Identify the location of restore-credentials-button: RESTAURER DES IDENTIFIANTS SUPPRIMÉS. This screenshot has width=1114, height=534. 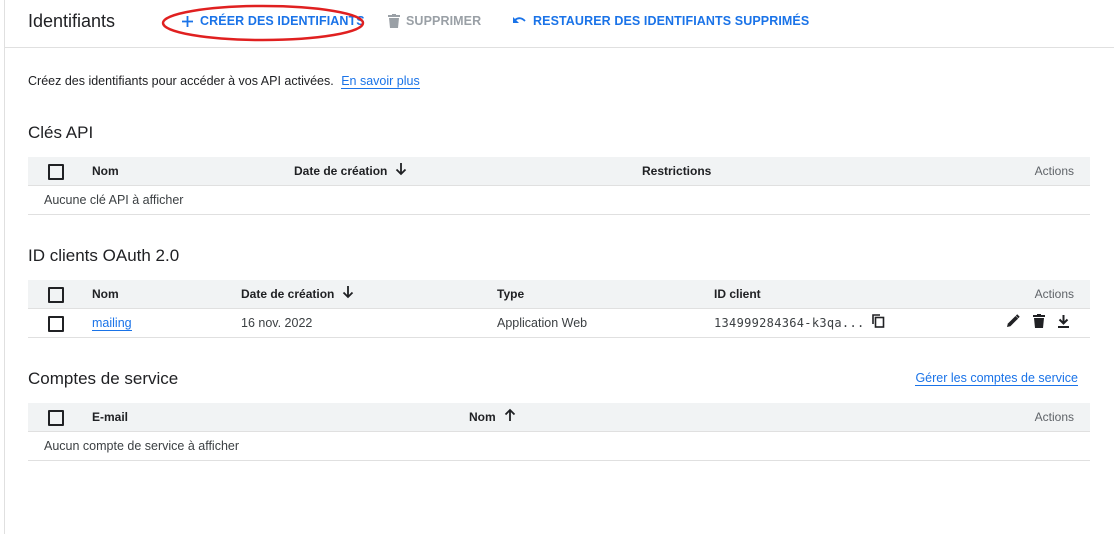
(660, 21).